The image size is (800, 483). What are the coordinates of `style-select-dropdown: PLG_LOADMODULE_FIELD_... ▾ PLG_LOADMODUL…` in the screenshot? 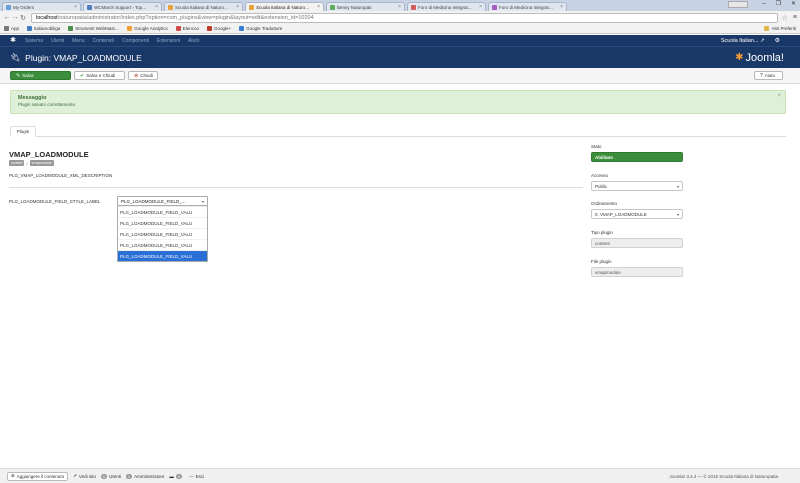 It's located at (162, 229).